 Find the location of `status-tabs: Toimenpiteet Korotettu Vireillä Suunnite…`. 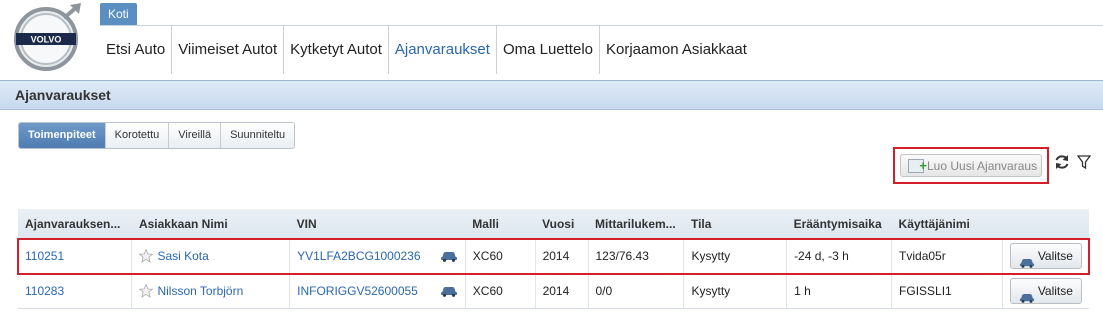

status-tabs: Toimenpiteet Korotettu Vireillä Suunnite… is located at coordinates (157, 135).